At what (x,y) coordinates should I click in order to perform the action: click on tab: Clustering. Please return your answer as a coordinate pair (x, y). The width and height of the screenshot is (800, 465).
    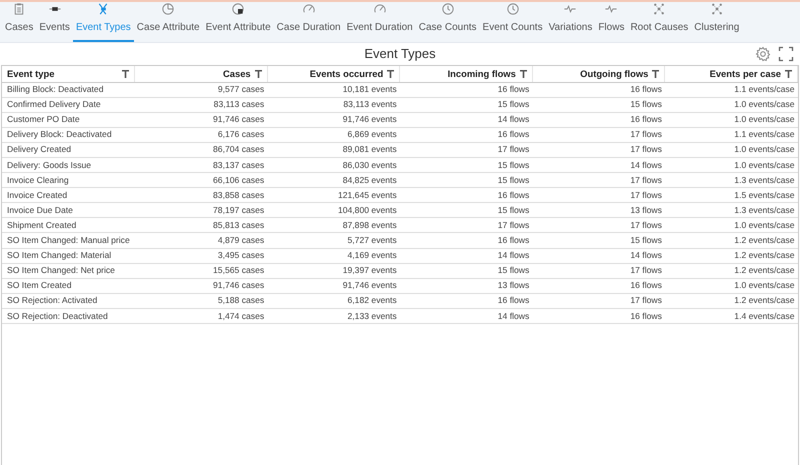
    Looking at the image, I should click on (716, 22).